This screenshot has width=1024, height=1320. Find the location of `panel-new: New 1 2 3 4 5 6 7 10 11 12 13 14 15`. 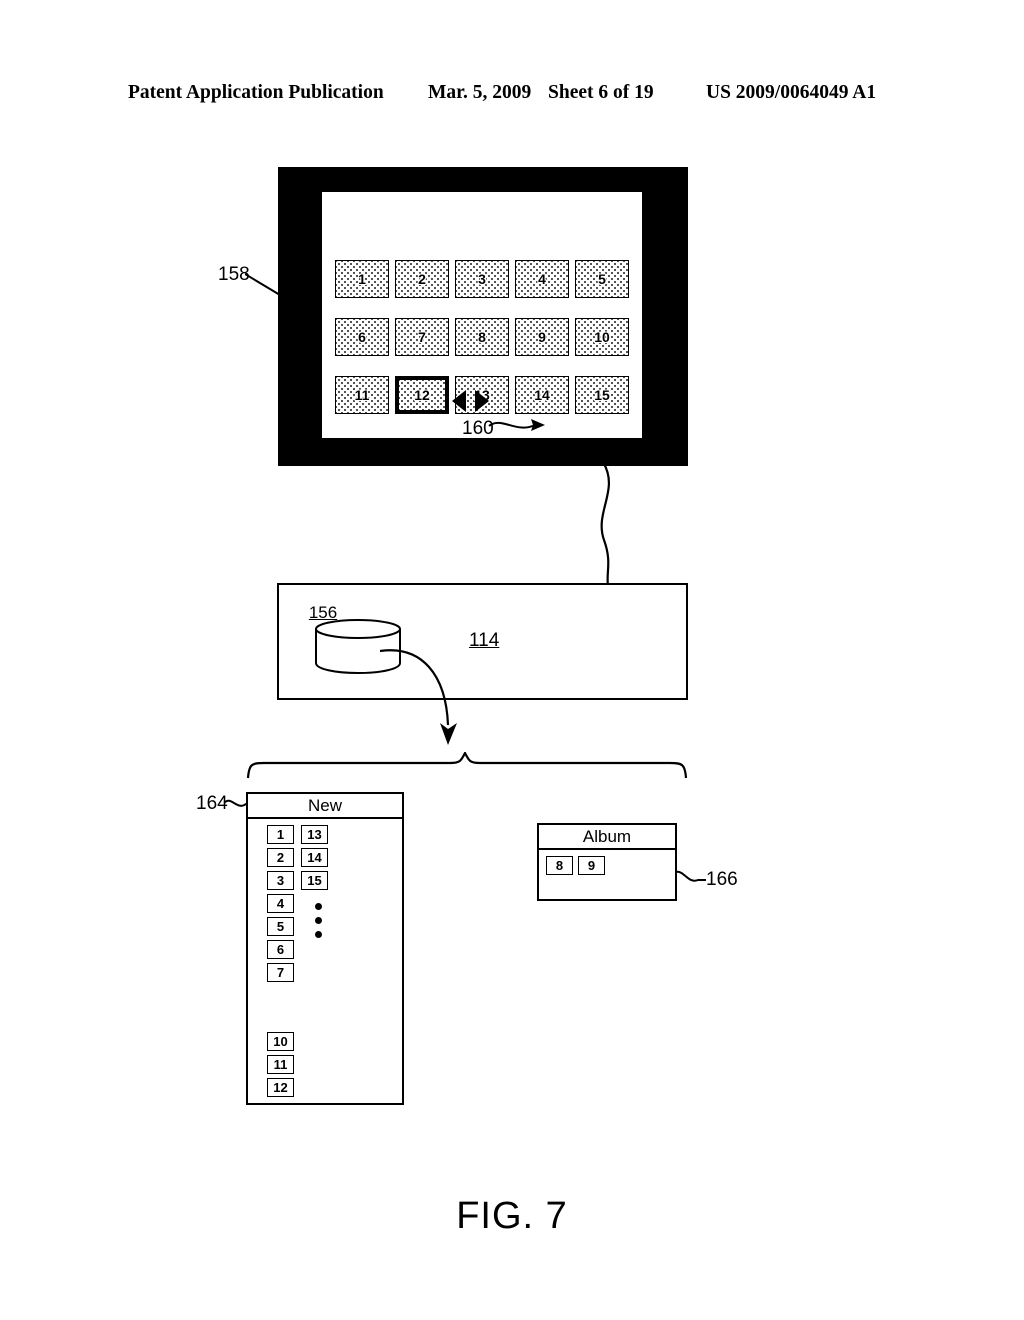

panel-new: New 1 2 3 4 5 6 7 10 11 12 13 14 15 is located at coordinates (325, 948).